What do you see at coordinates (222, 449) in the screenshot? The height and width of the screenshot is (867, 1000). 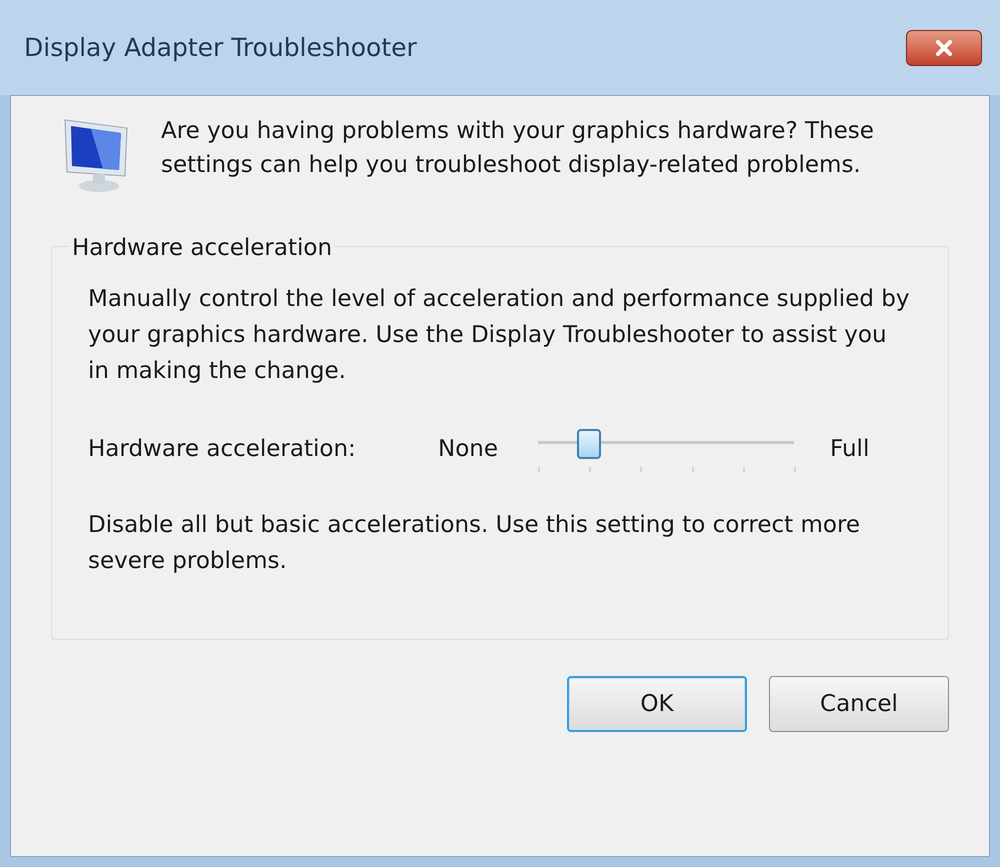 I see `slider-label: Hardware acceleration:` at bounding box center [222, 449].